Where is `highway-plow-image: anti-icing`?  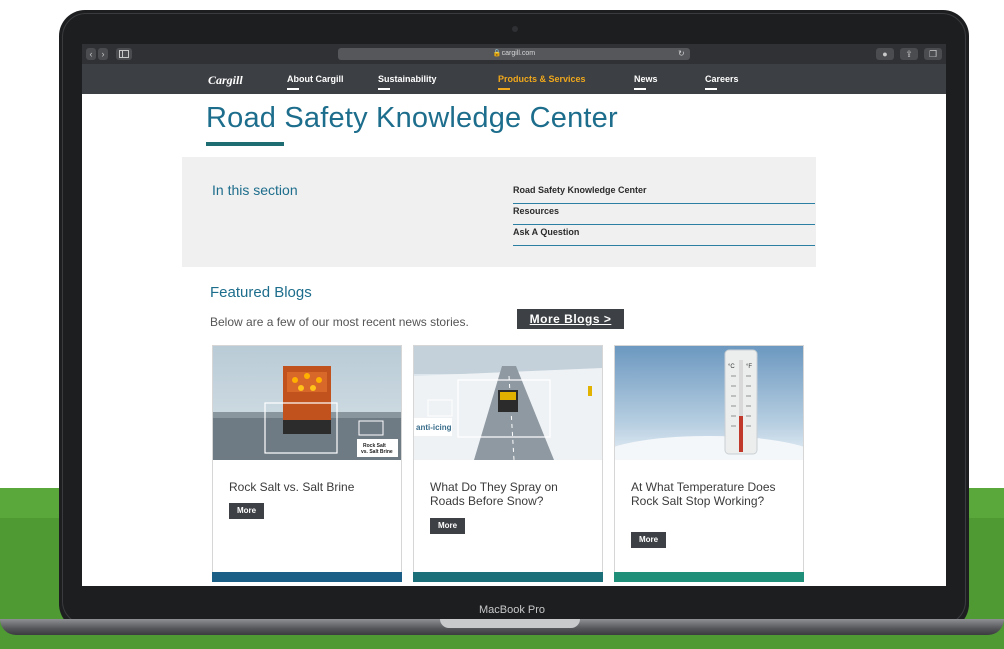
highway-plow-image: anti-icing is located at coordinates (508, 403).